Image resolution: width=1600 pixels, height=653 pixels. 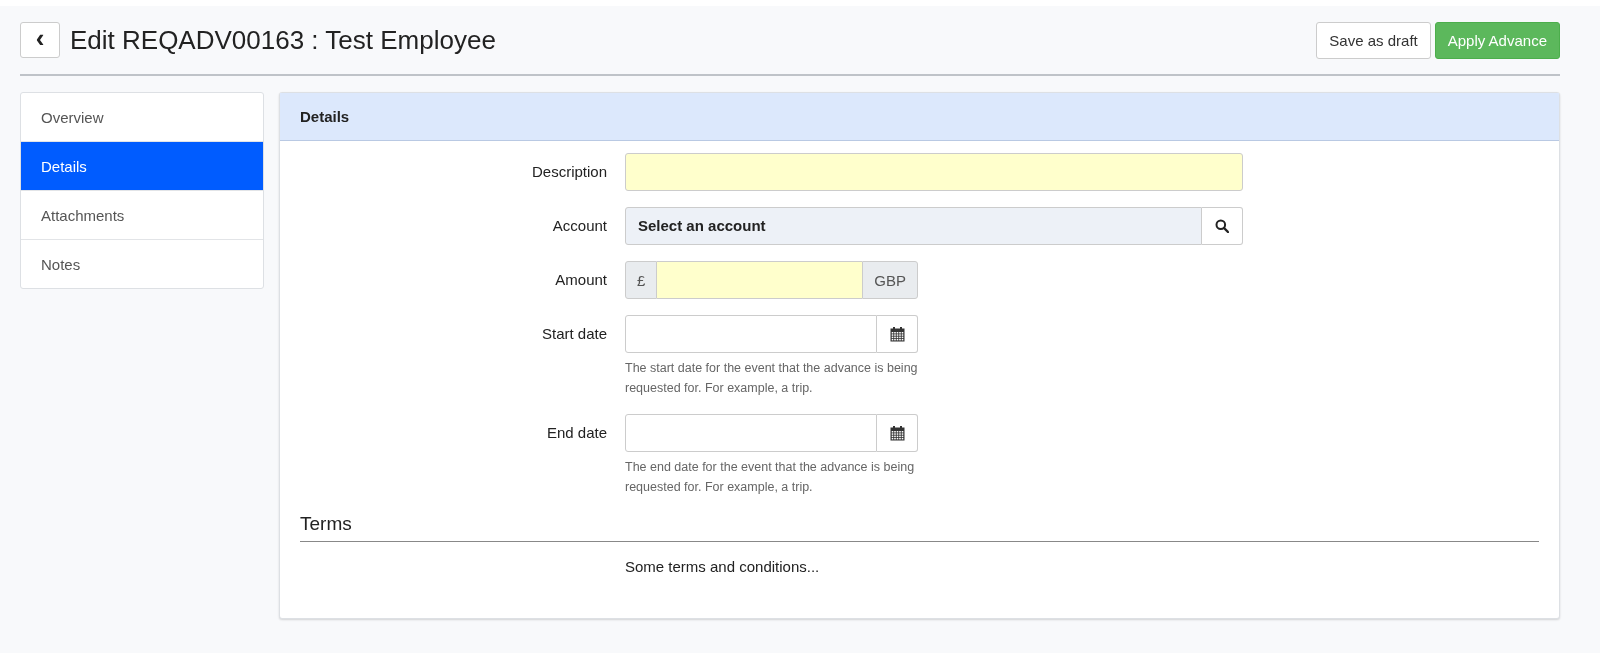 What do you see at coordinates (913, 226) in the screenshot?
I see `account-select: Select an account` at bounding box center [913, 226].